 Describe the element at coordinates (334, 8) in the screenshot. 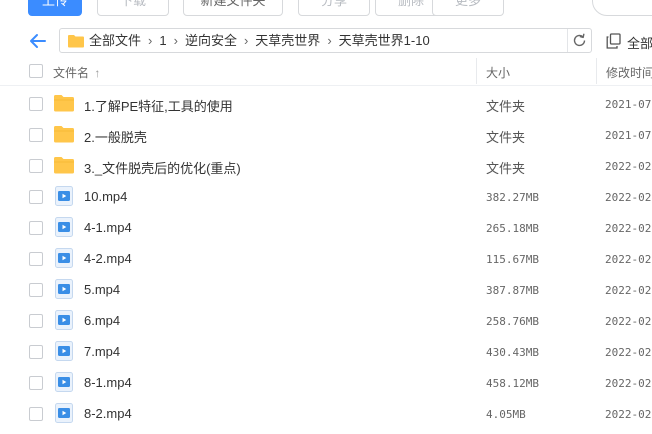

I see `share-button: 分享` at that location.